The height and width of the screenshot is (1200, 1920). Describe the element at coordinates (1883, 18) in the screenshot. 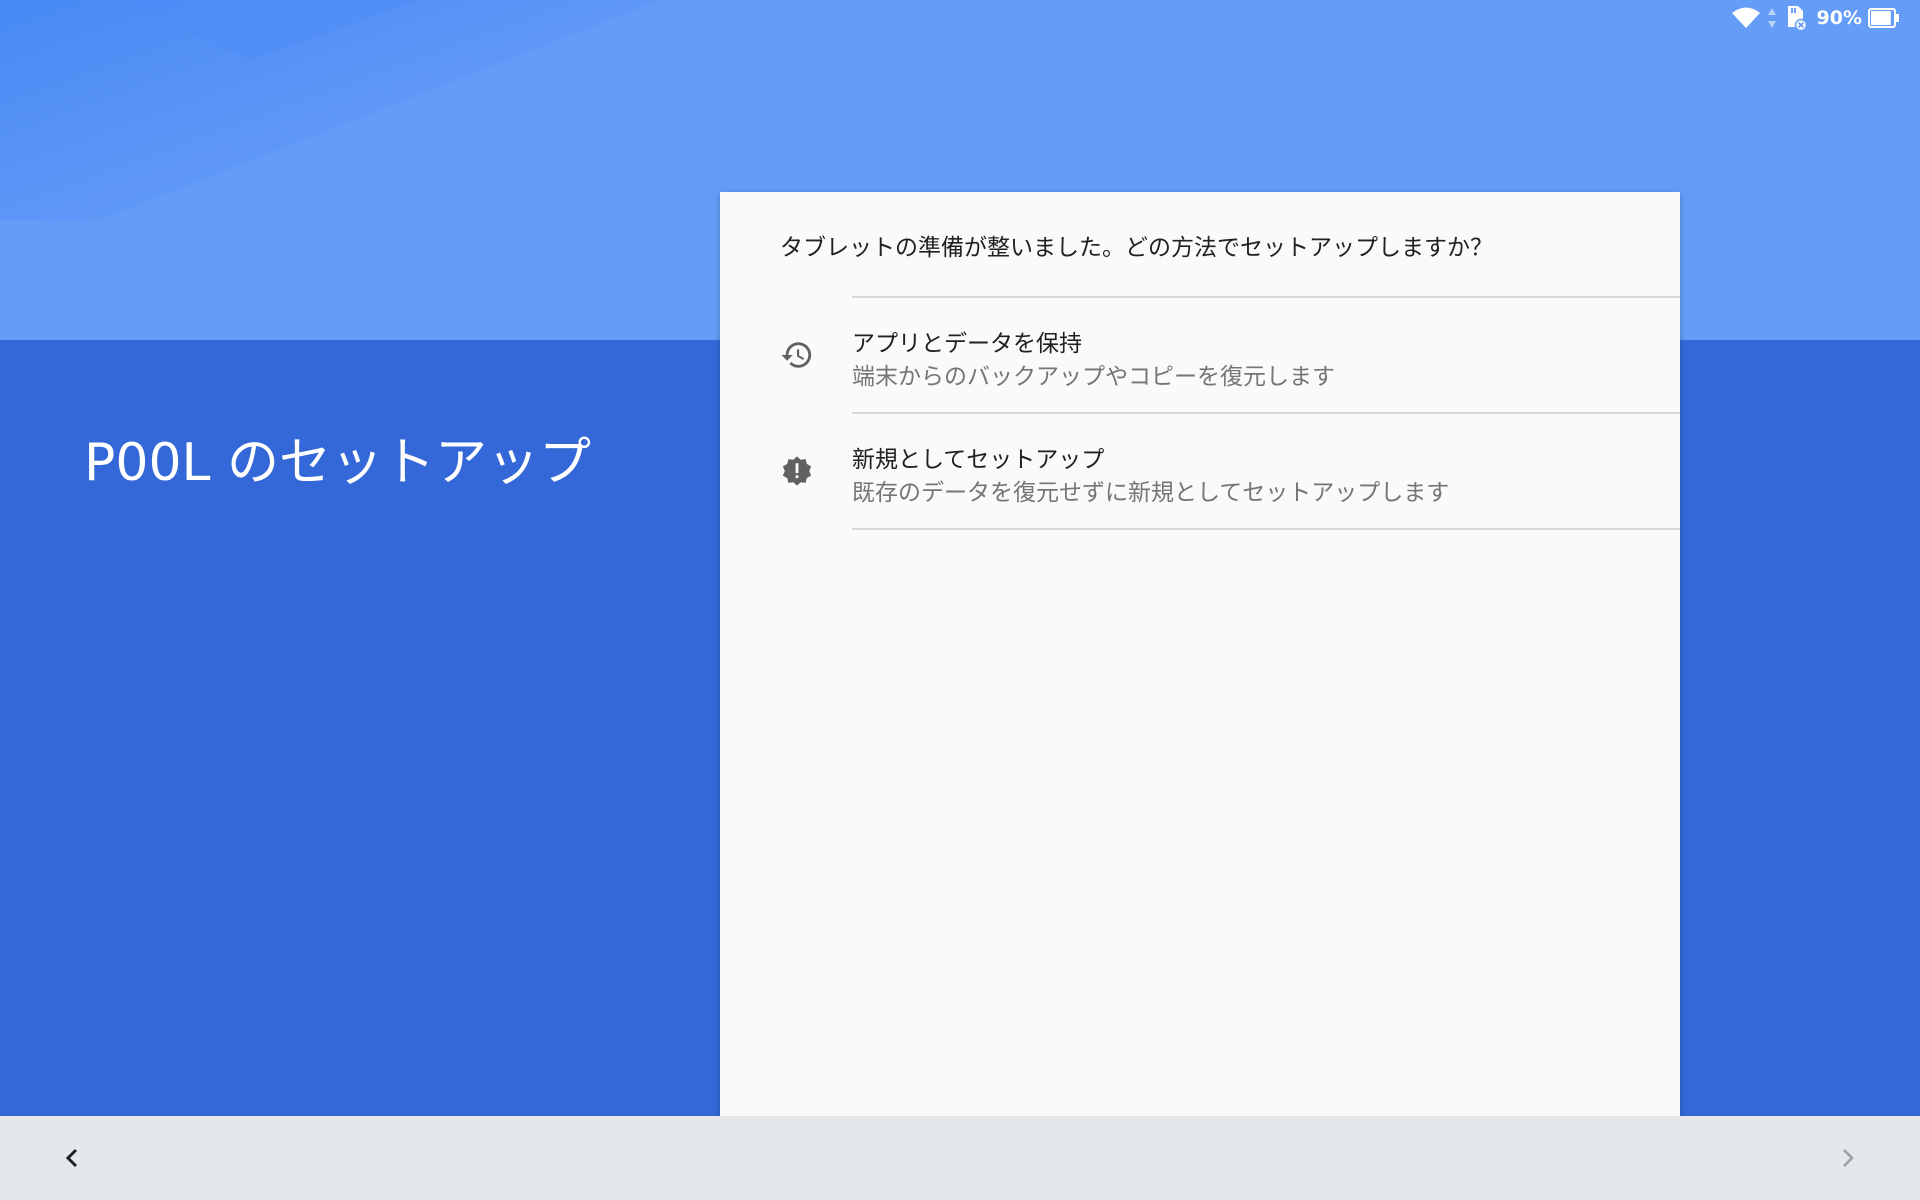

I see `battery-icon` at that location.